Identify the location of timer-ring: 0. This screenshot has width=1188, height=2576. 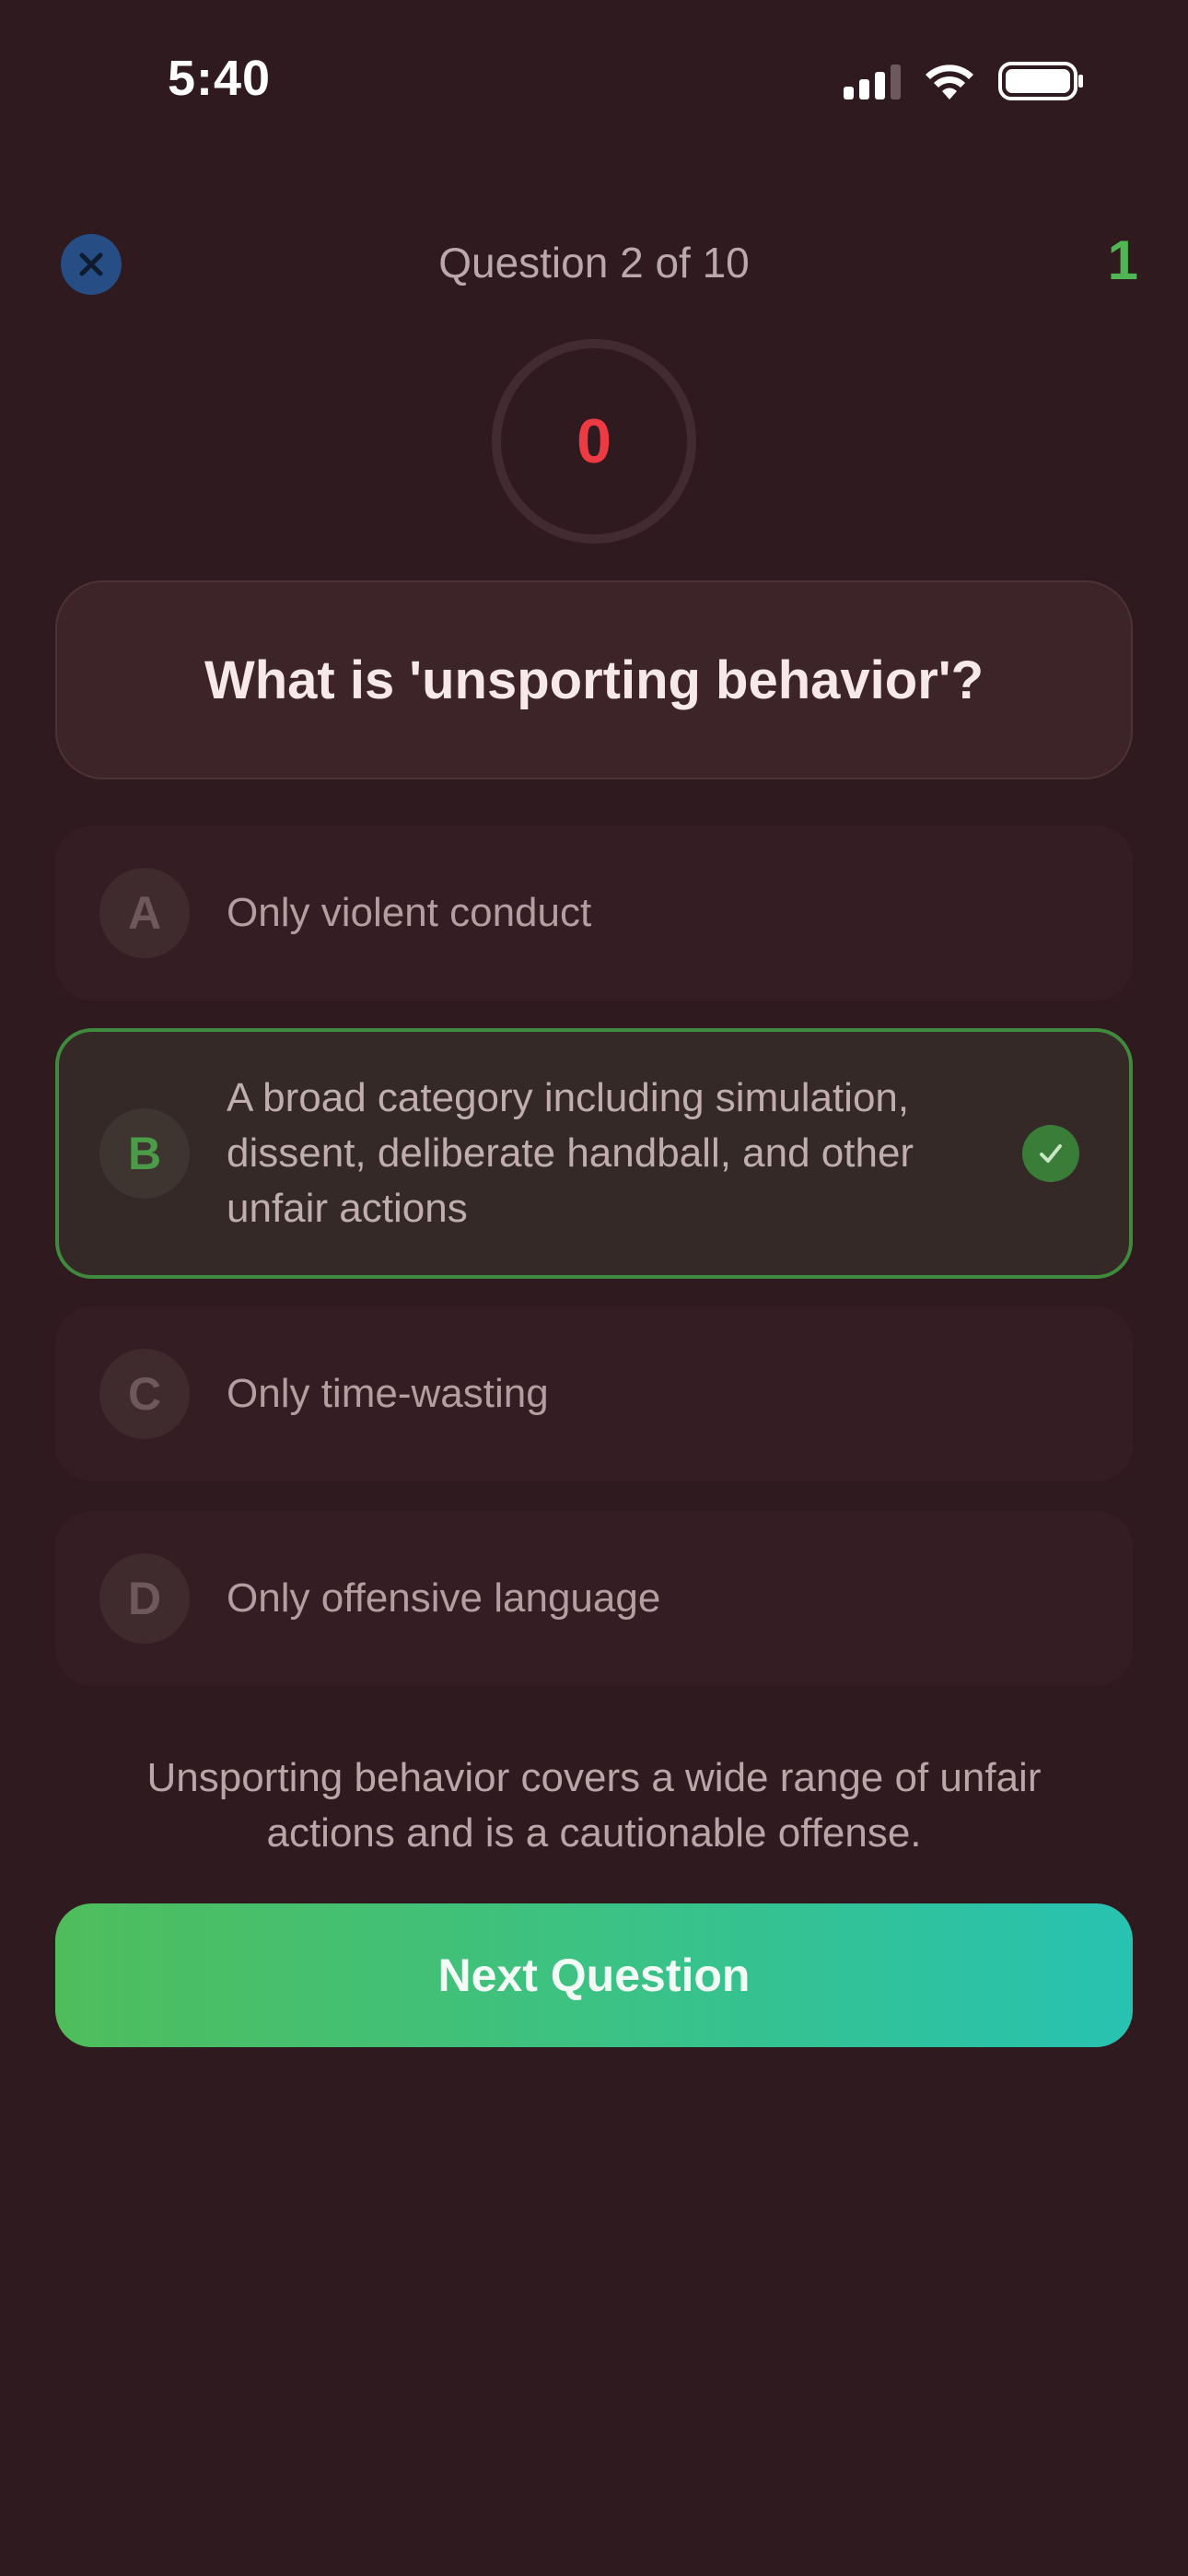
(594, 441).